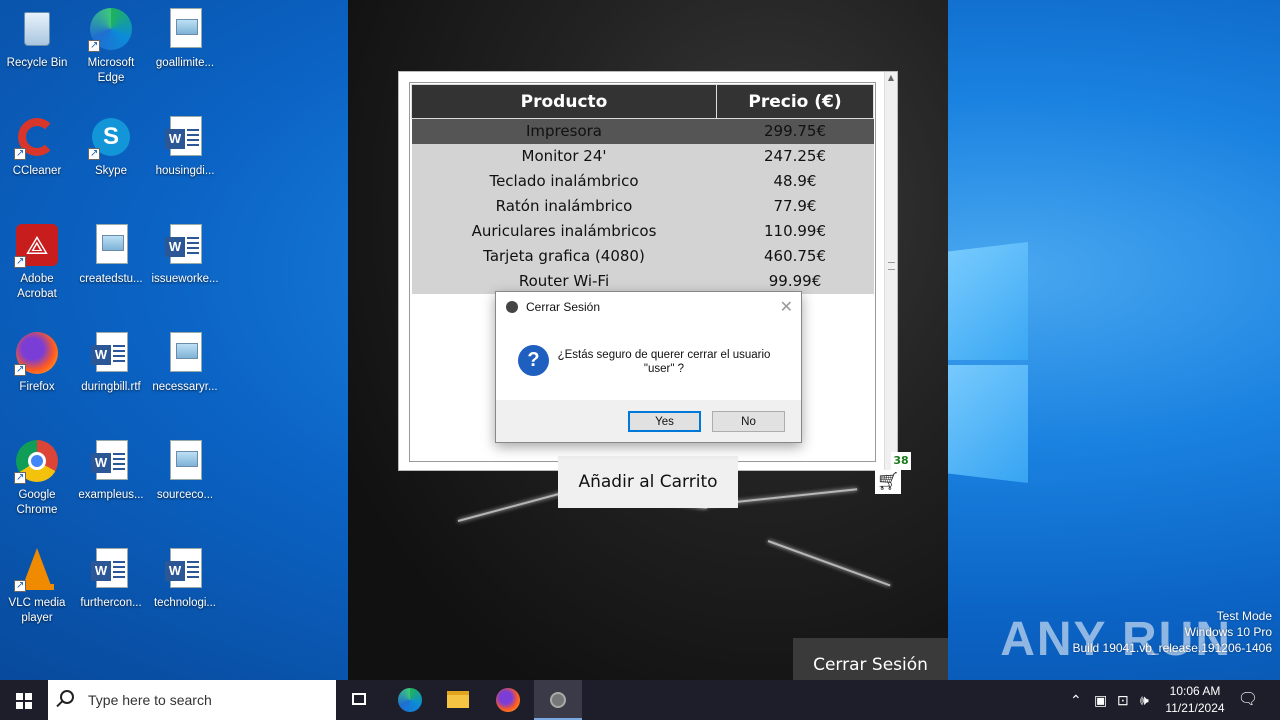 This screenshot has height=720, width=1280. I want to click on meet-now-icon: ▣, so click(1103, 700).